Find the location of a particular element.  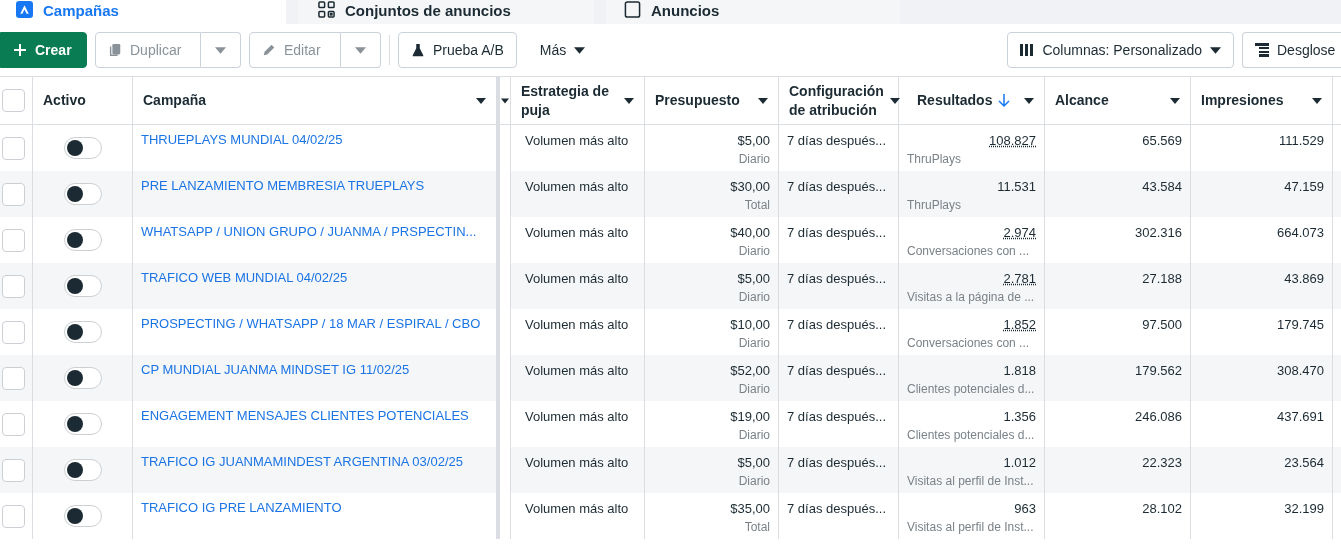

column-header: Presupuesto is located at coordinates (703, 100).